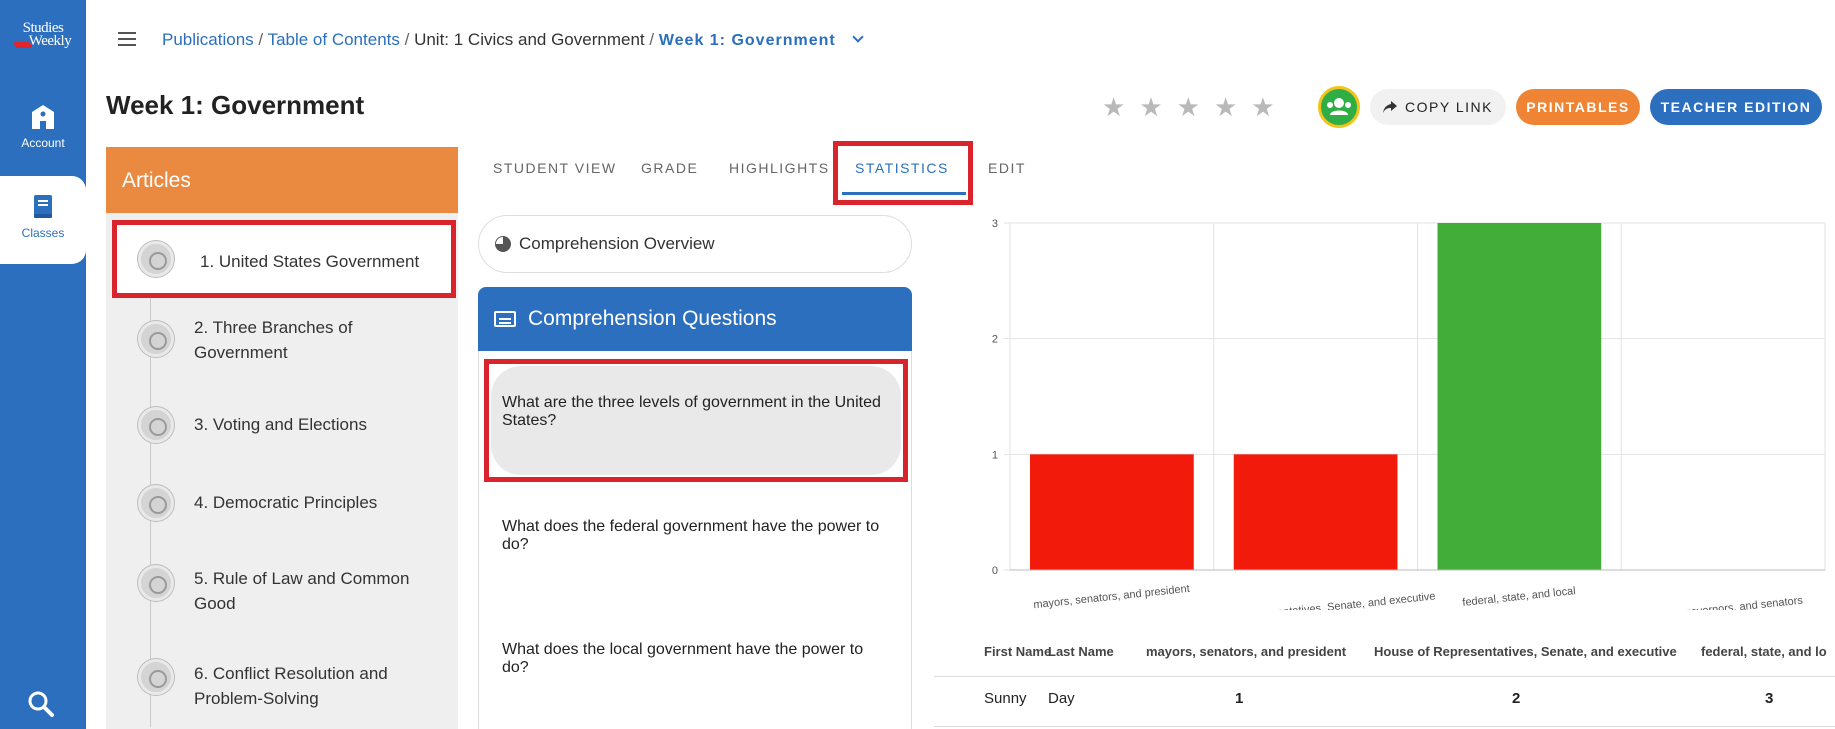  I want to click on studies-weekly-logo: Studies Weekly, so click(43, 35).